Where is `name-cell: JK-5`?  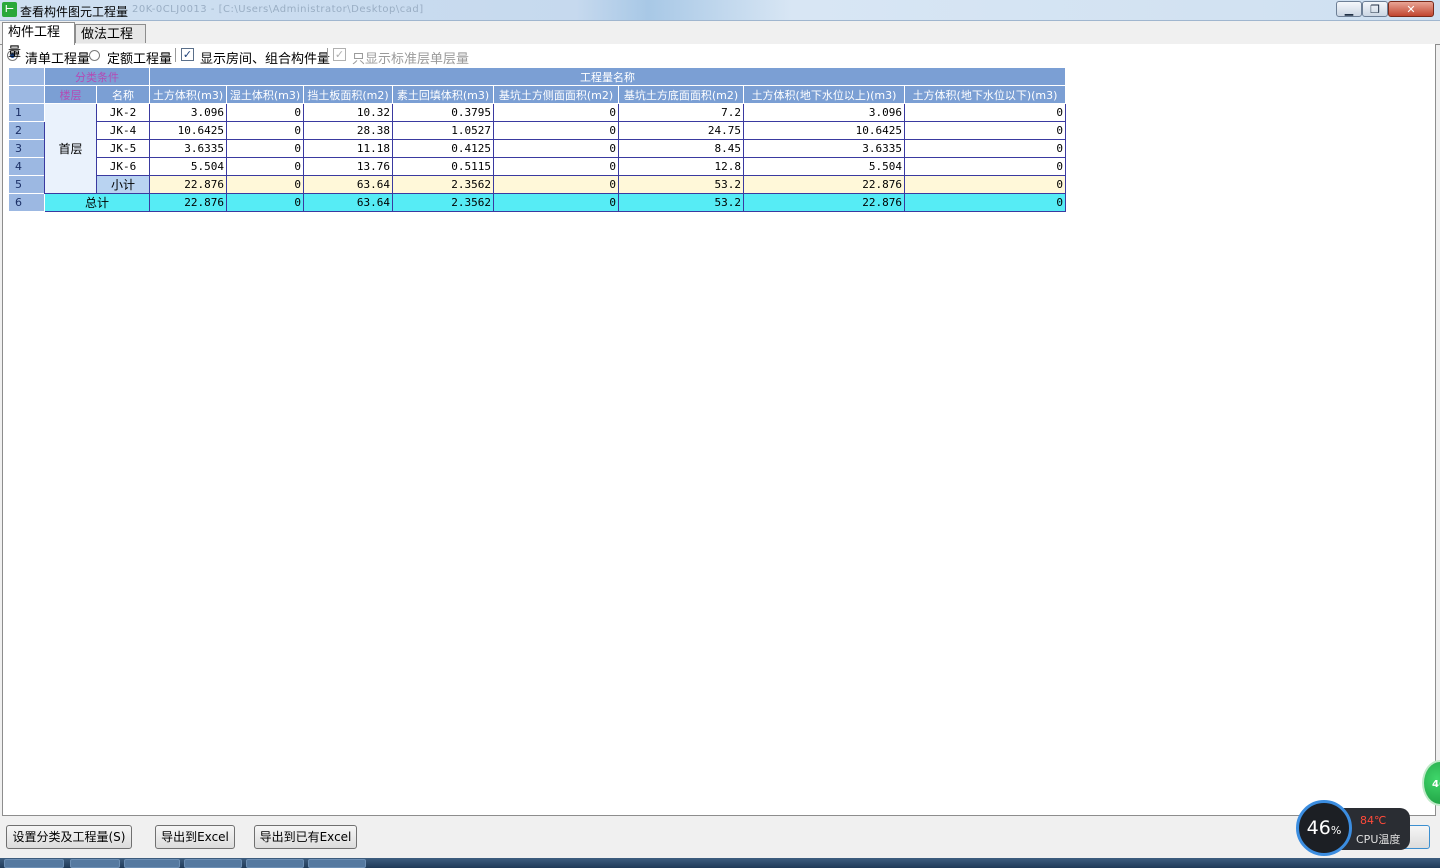 name-cell: JK-5 is located at coordinates (123, 148).